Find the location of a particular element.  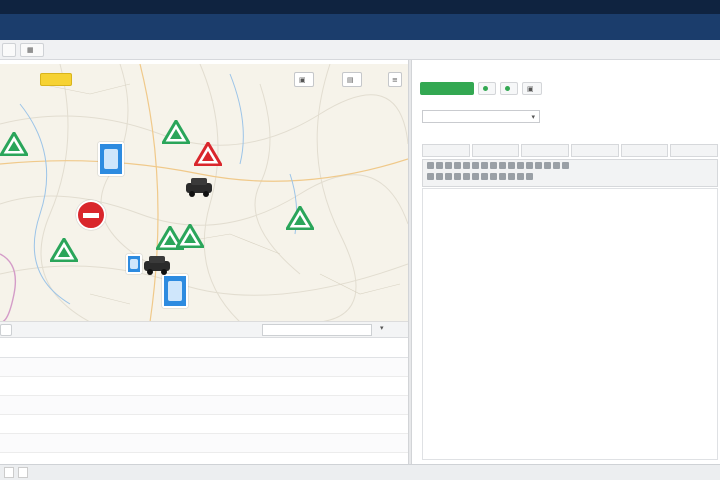

menu-icon: ≡ is located at coordinates (395, 79).